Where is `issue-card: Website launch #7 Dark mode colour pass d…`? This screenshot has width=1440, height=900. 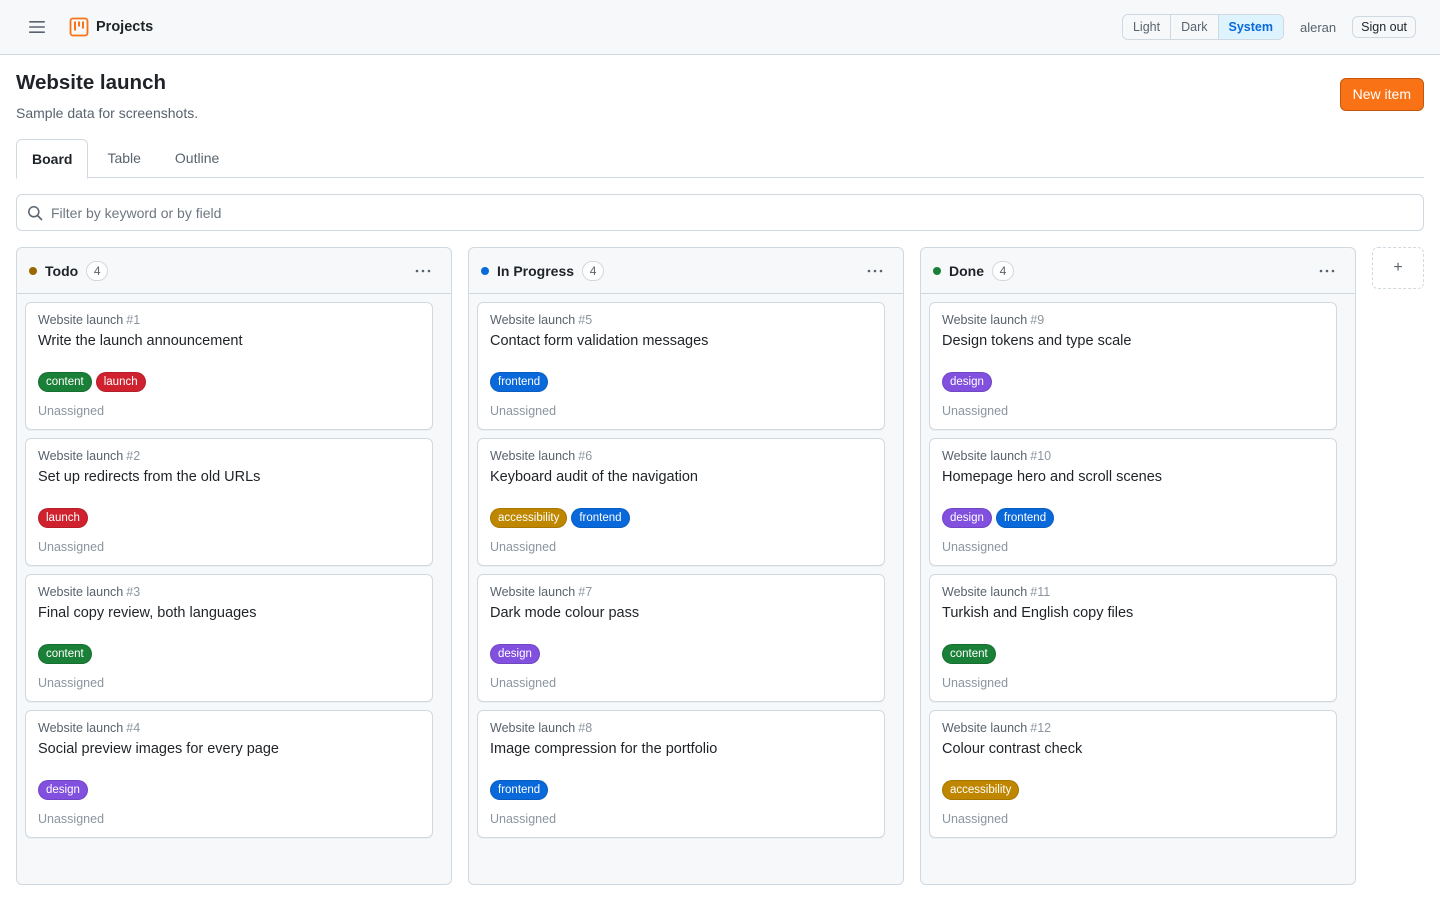
issue-card: Website launch #7 Dark mode colour pass d… is located at coordinates (681, 638).